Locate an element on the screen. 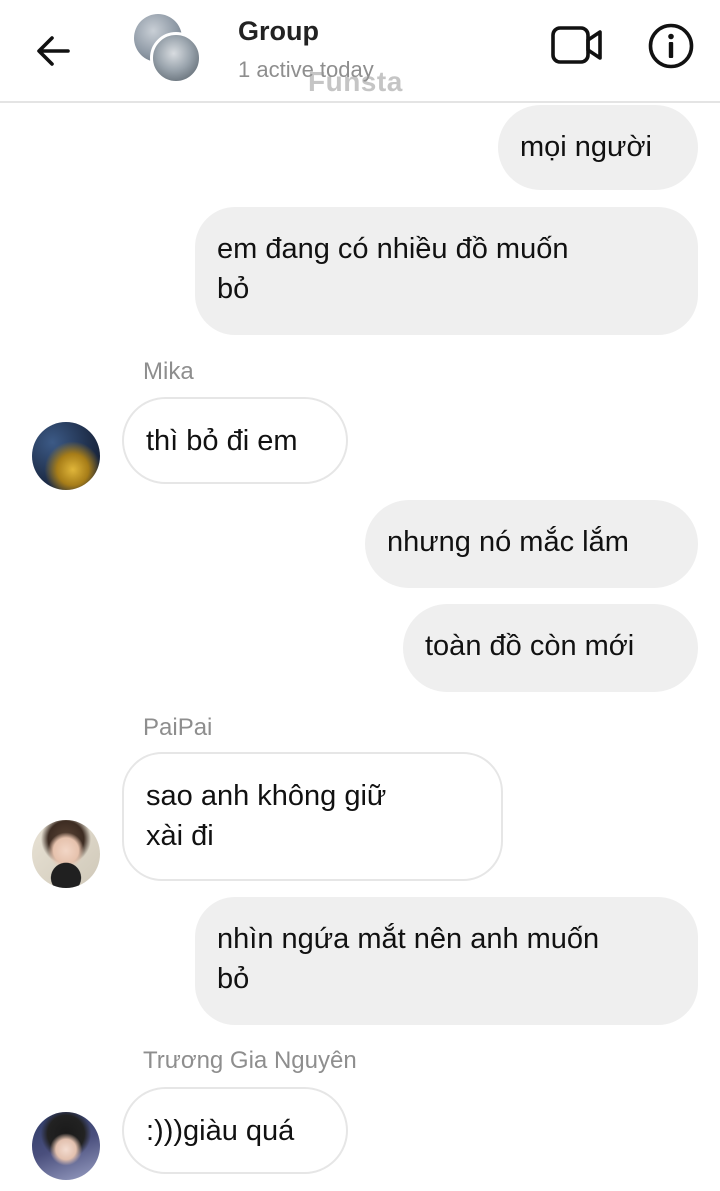 This screenshot has width=720, height=1191. back-button is located at coordinates (53, 51).